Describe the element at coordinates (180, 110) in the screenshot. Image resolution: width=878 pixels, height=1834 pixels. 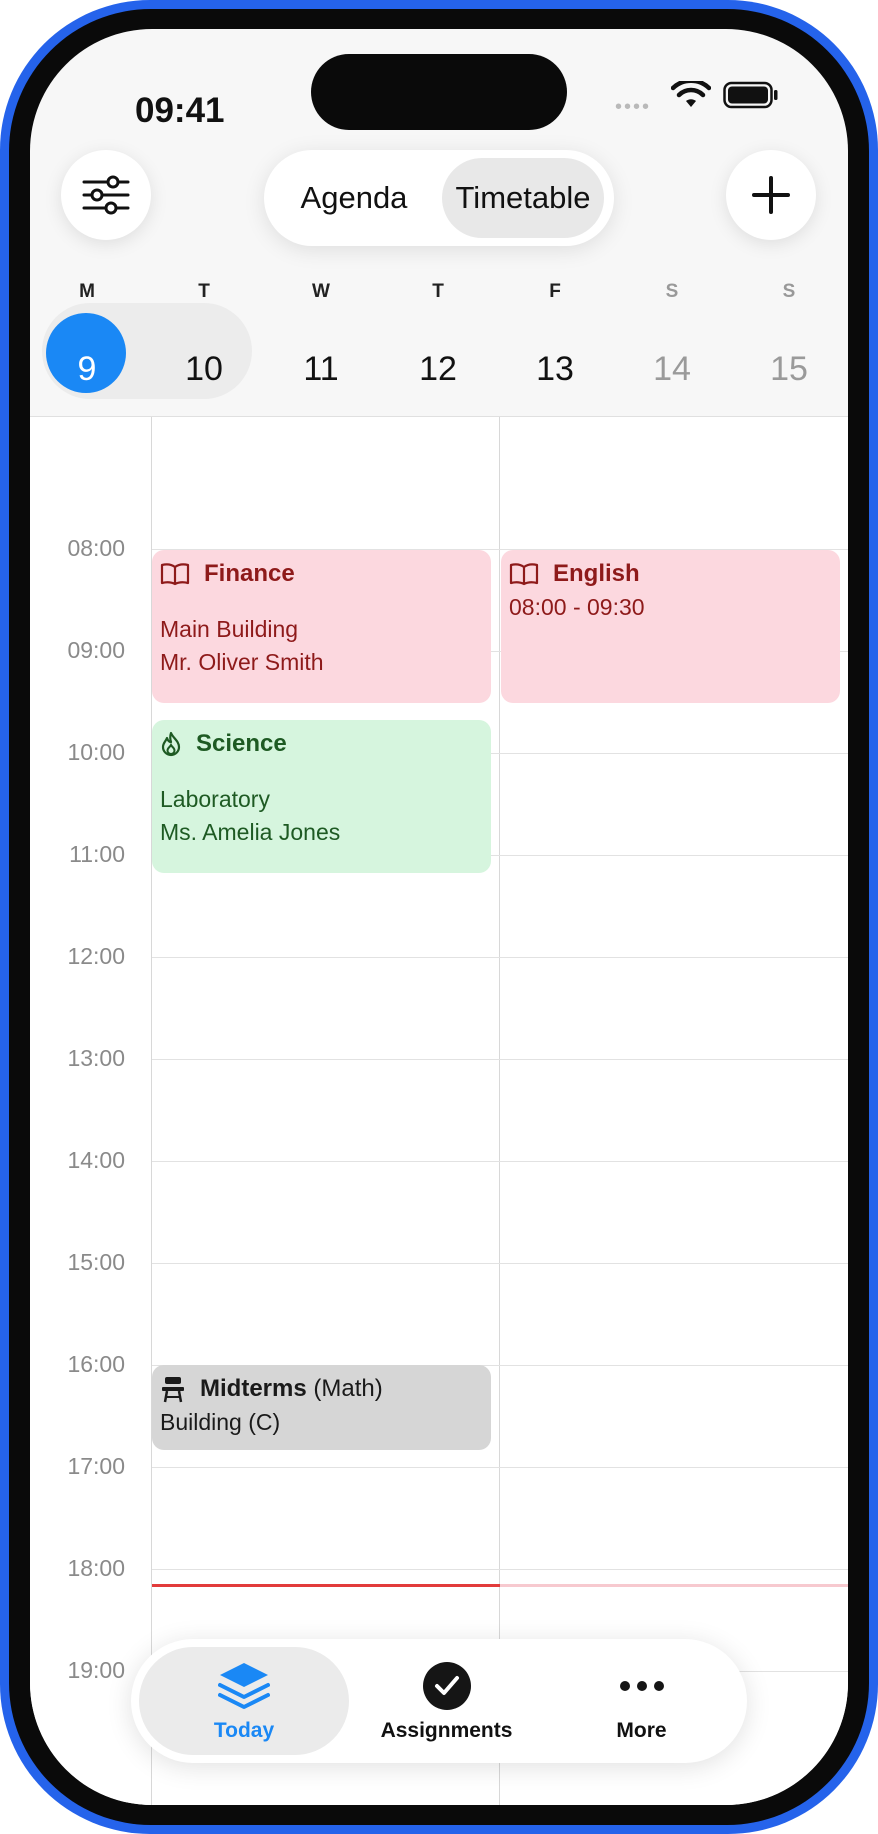
I see `status-time: 09:41` at that location.